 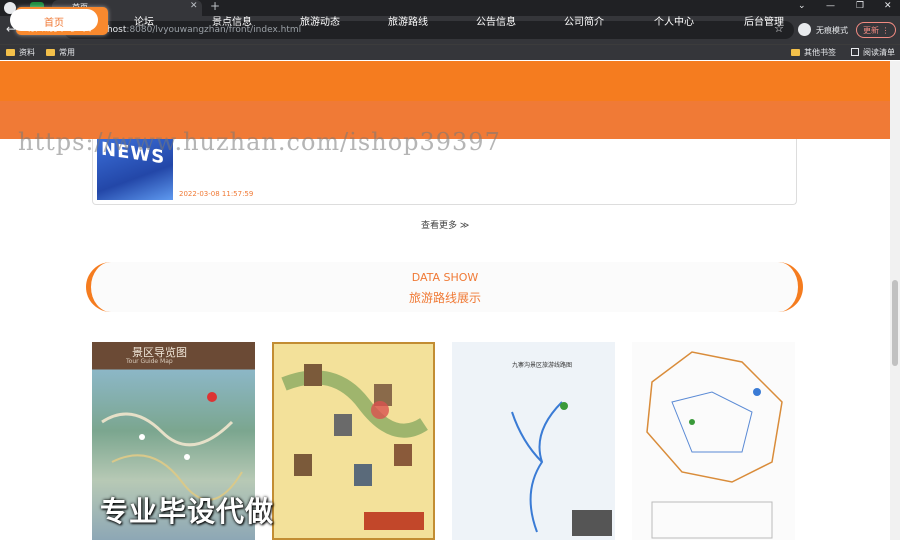 What do you see at coordinates (832, 30) in the screenshot?
I see `incognito-label: 无痕模式` at bounding box center [832, 30].